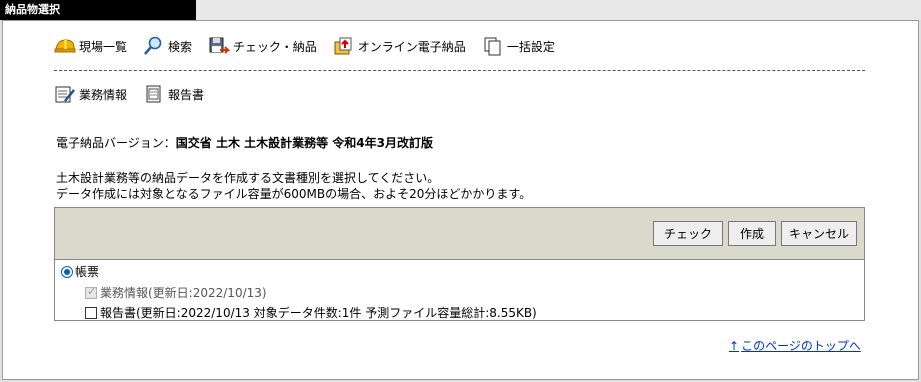  What do you see at coordinates (459, 234) in the screenshot?
I see `panel-toolbar: チェック 作成 キャンセル` at bounding box center [459, 234].